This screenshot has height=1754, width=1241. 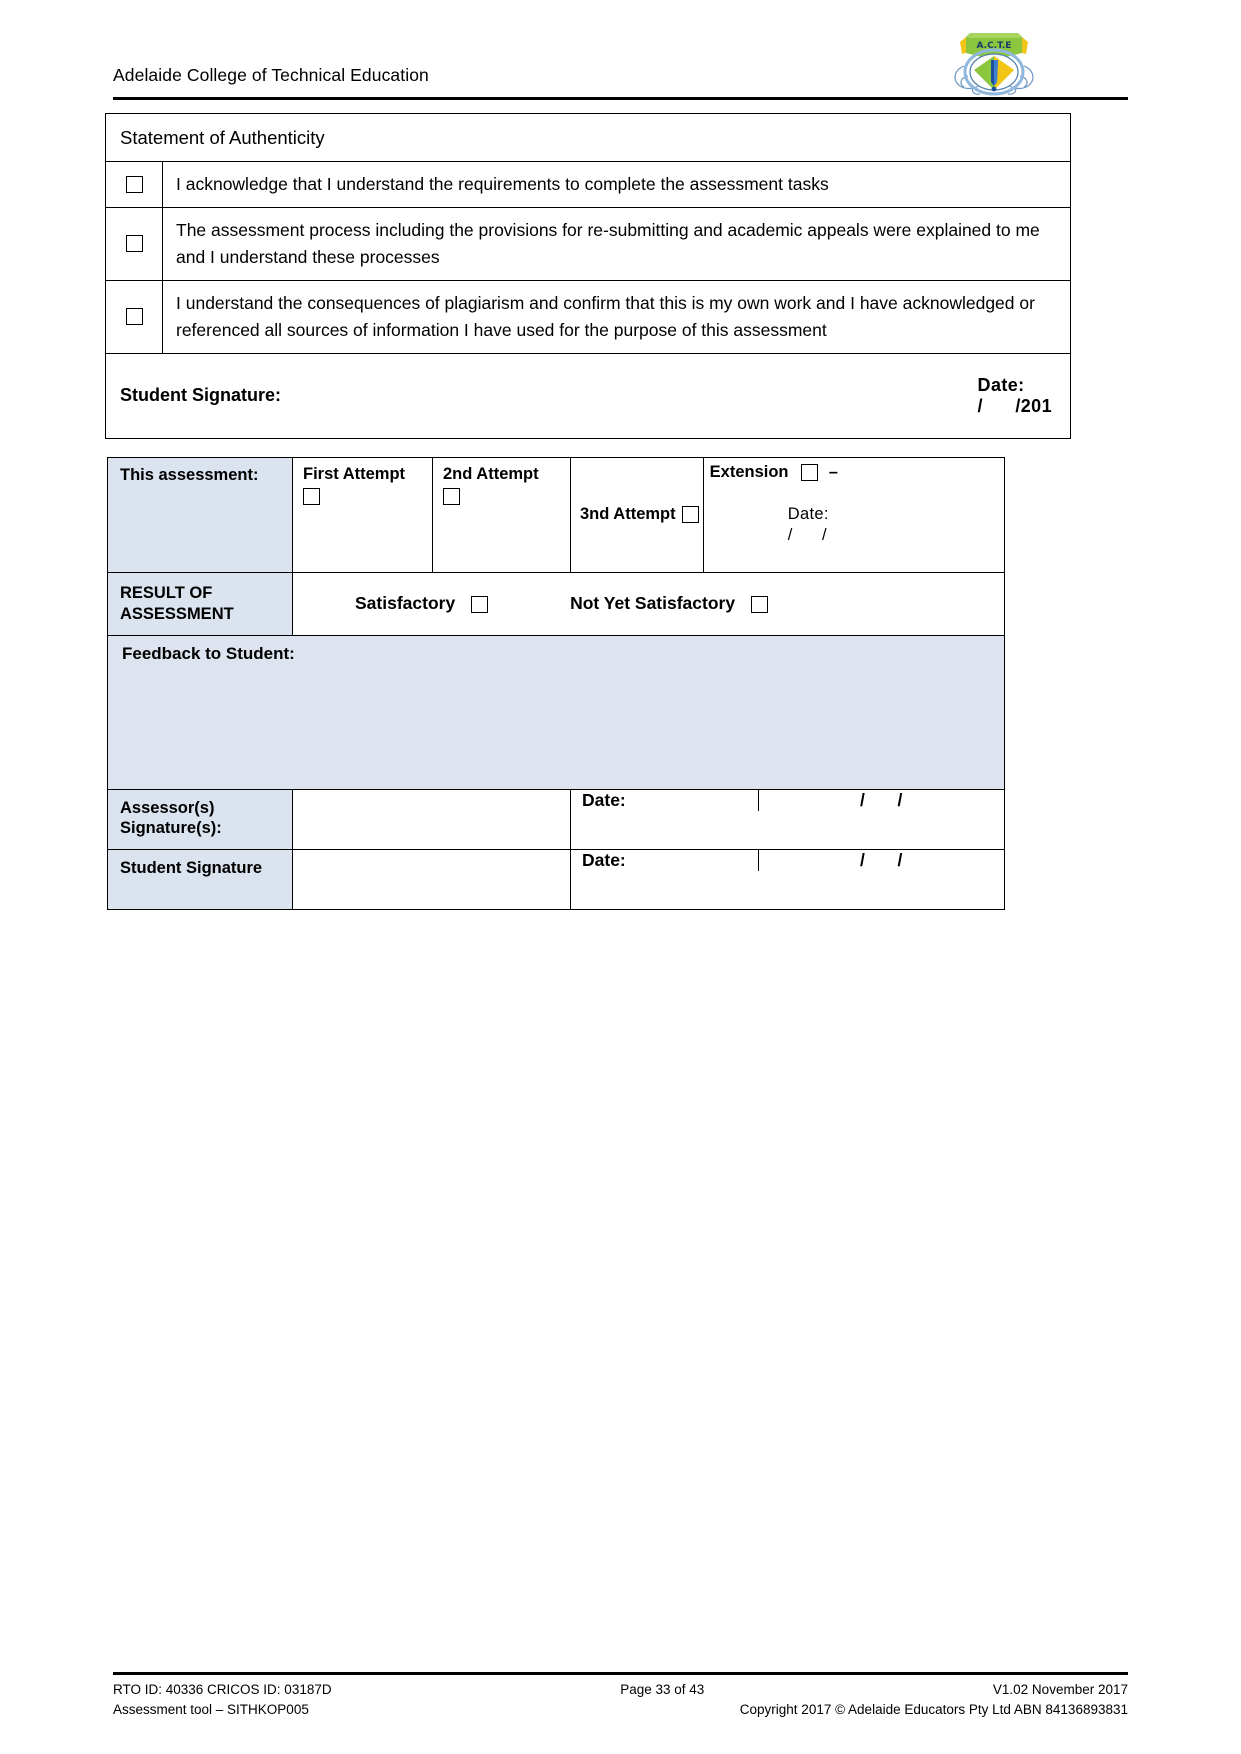 I want to click on third-attempt-group: 3nd Attempt, so click(x=637, y=515).